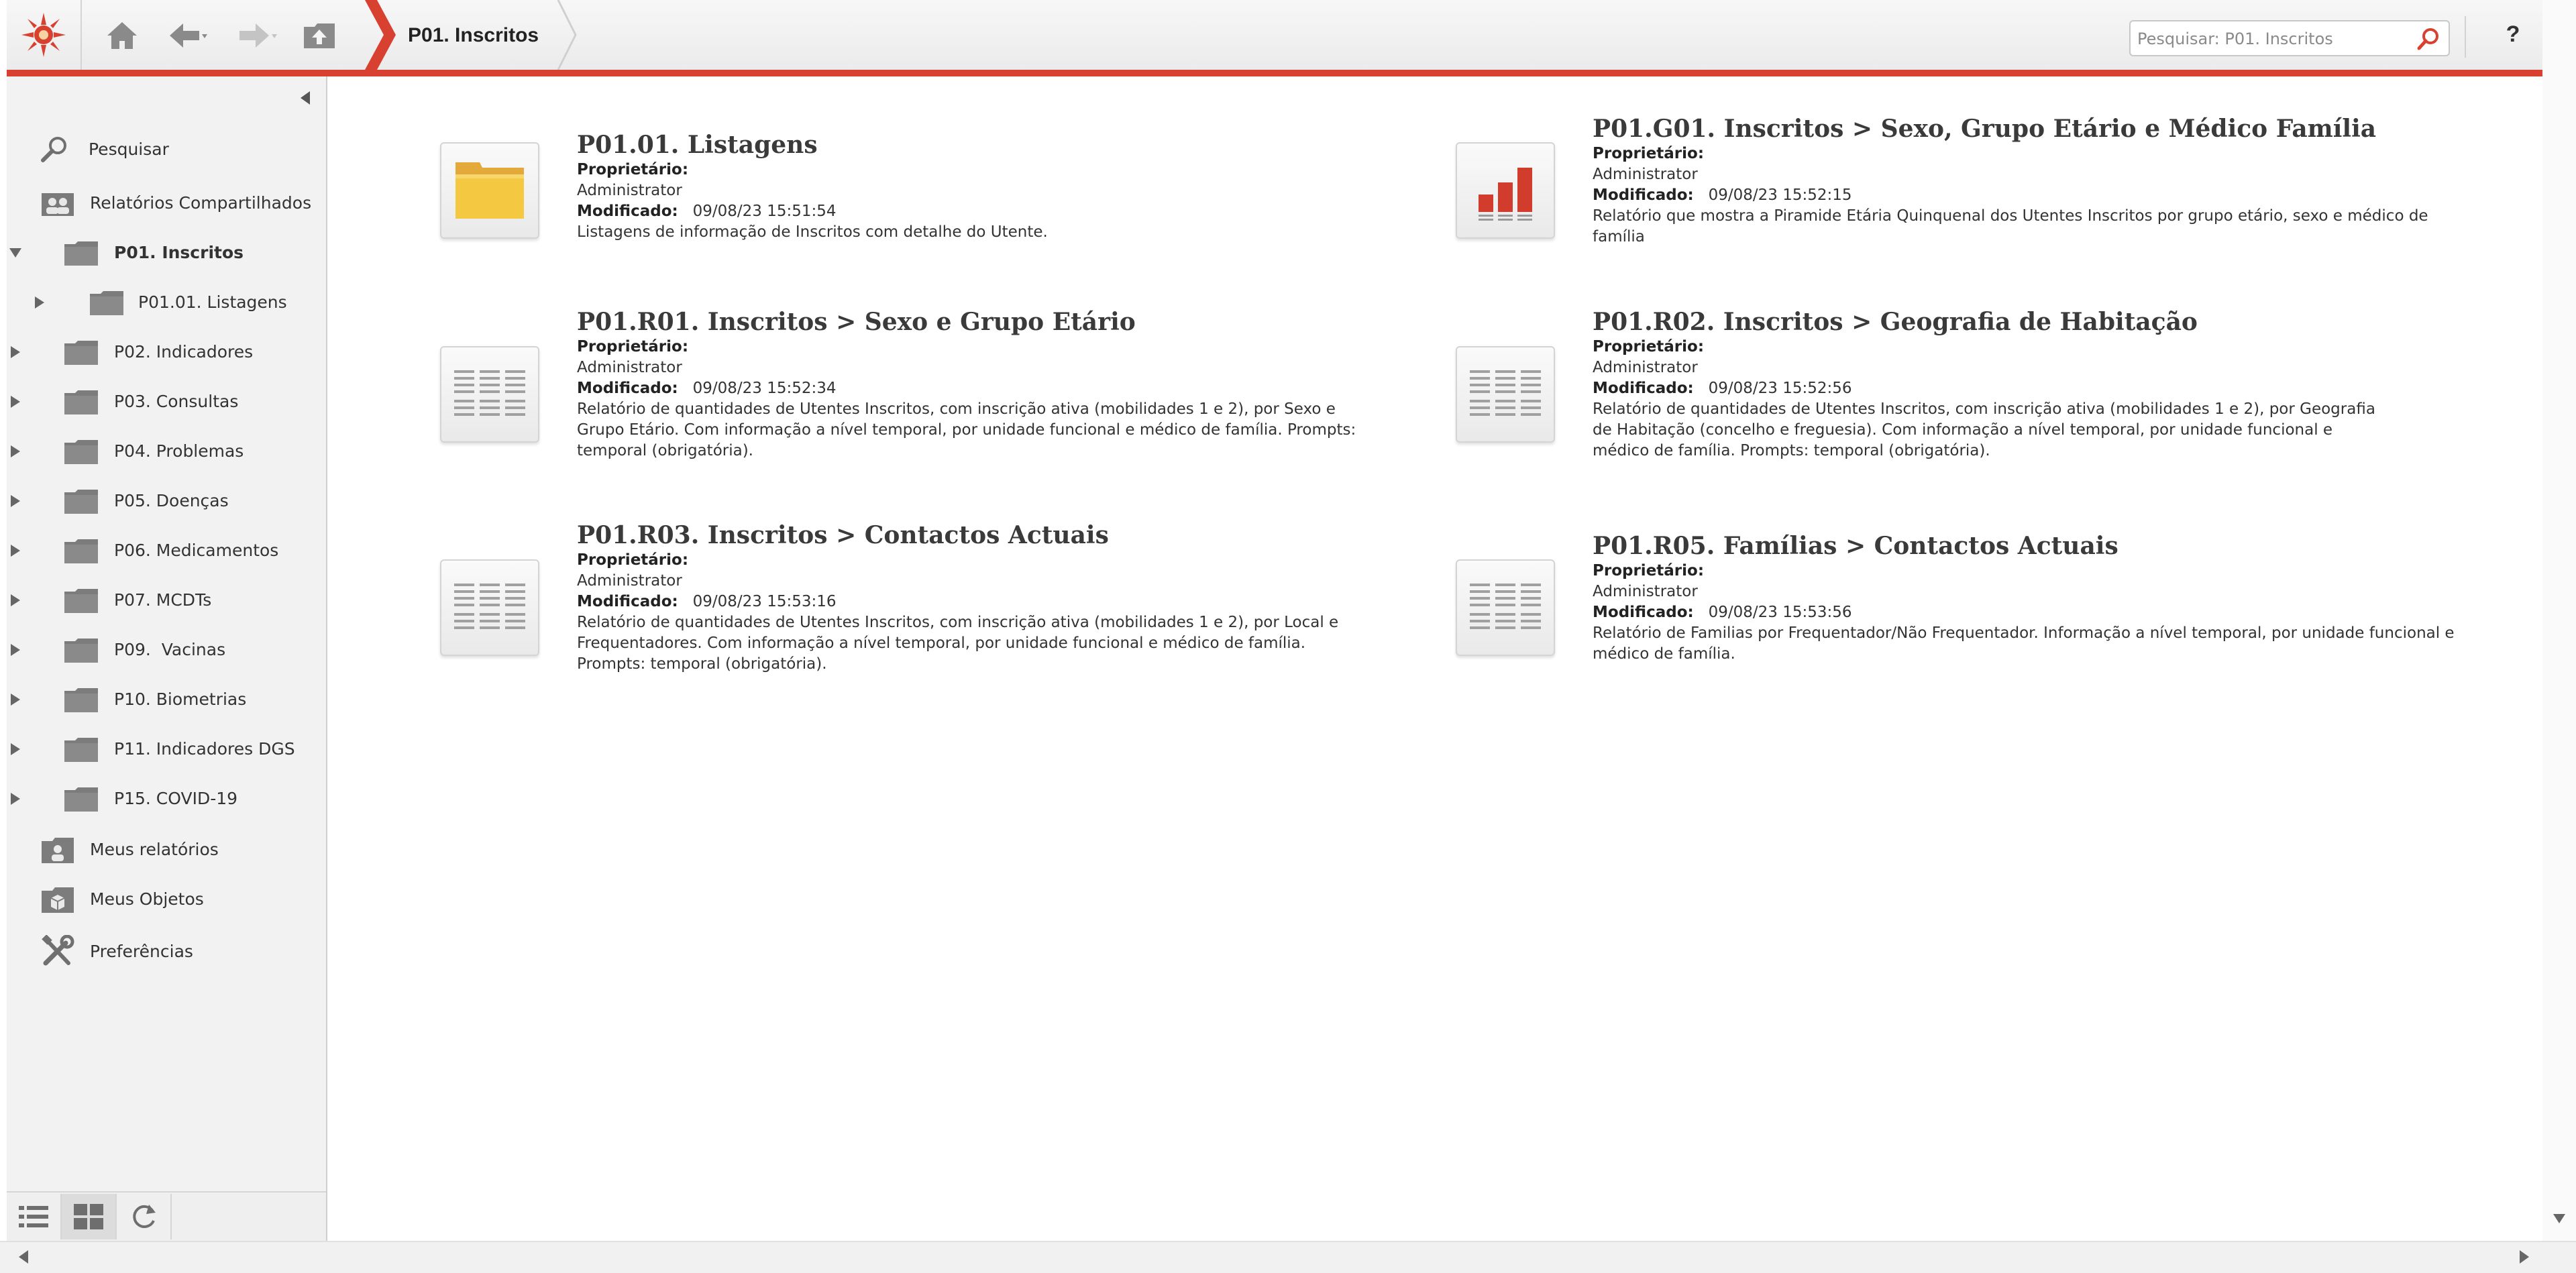  I want to click on sidebar-item-label: P04. Problemas, so click(179, 451).